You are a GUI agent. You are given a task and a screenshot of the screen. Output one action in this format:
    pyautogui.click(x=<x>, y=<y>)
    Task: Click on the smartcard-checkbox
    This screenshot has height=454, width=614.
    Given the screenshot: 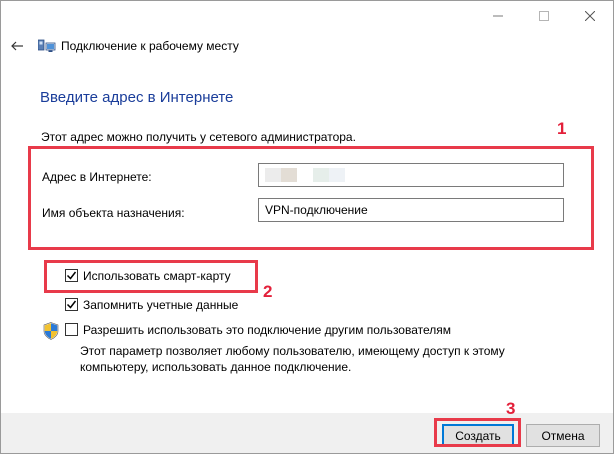 What is the action you would take?
    pyautogui.click(x=71, y=275)
    